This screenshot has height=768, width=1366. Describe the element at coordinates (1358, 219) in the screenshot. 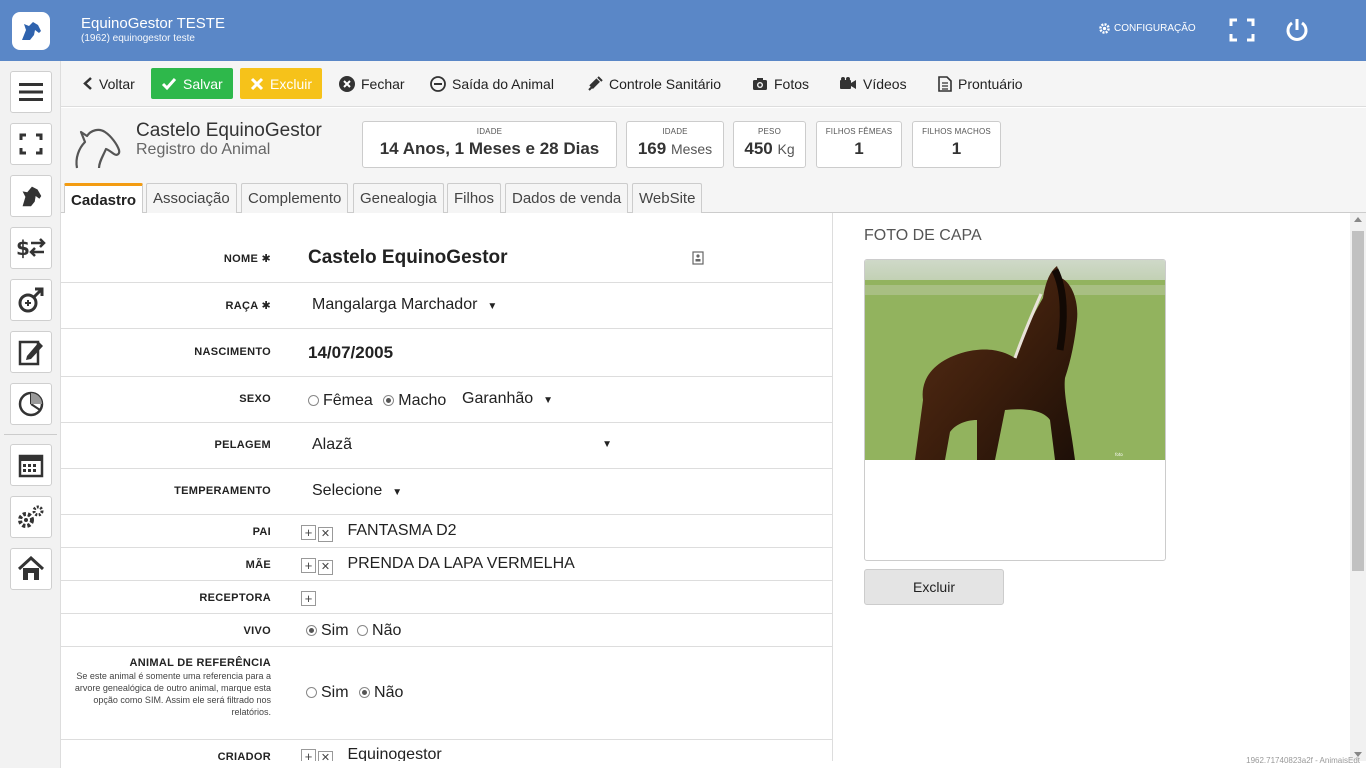

I see `scroll-up-arrow` at that location.